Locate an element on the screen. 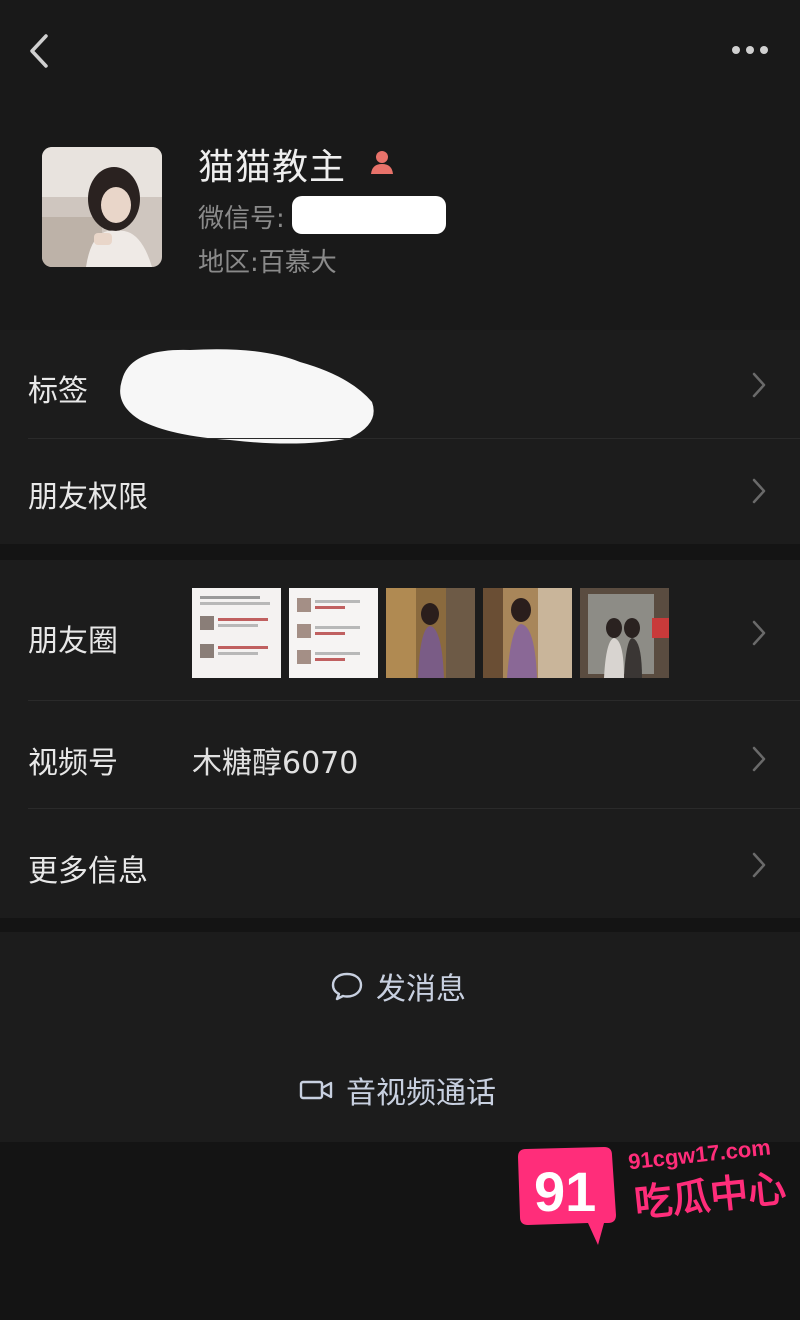  tags-redaction is located at coordinates (247, 396).